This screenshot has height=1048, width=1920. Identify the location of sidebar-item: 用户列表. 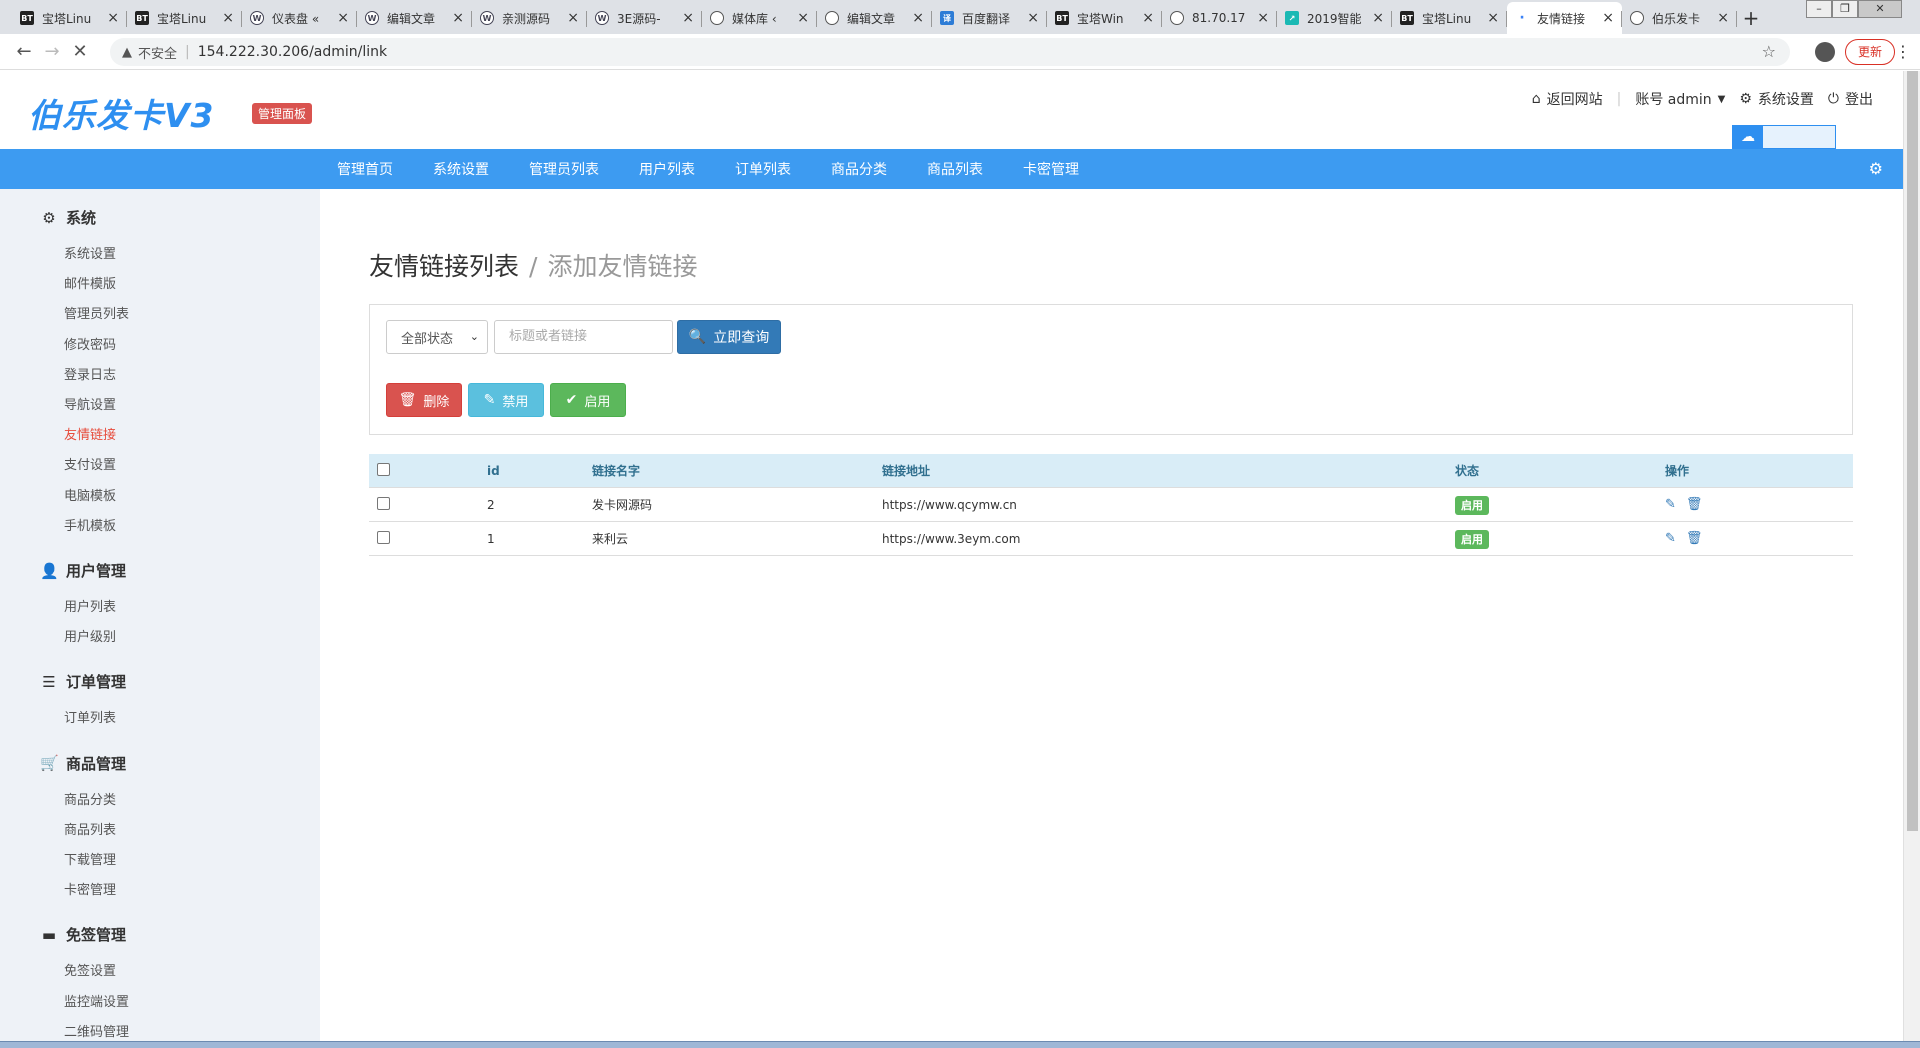
(90, 605).